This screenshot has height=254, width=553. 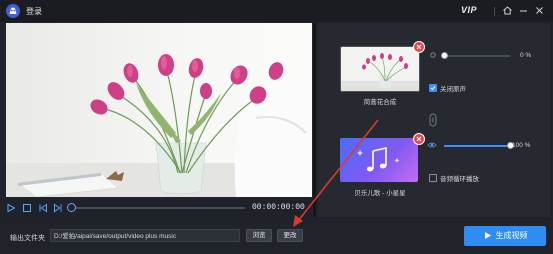 I want to click on video-track-caption: 茼蒿花合成, so click(x=380, y=102).